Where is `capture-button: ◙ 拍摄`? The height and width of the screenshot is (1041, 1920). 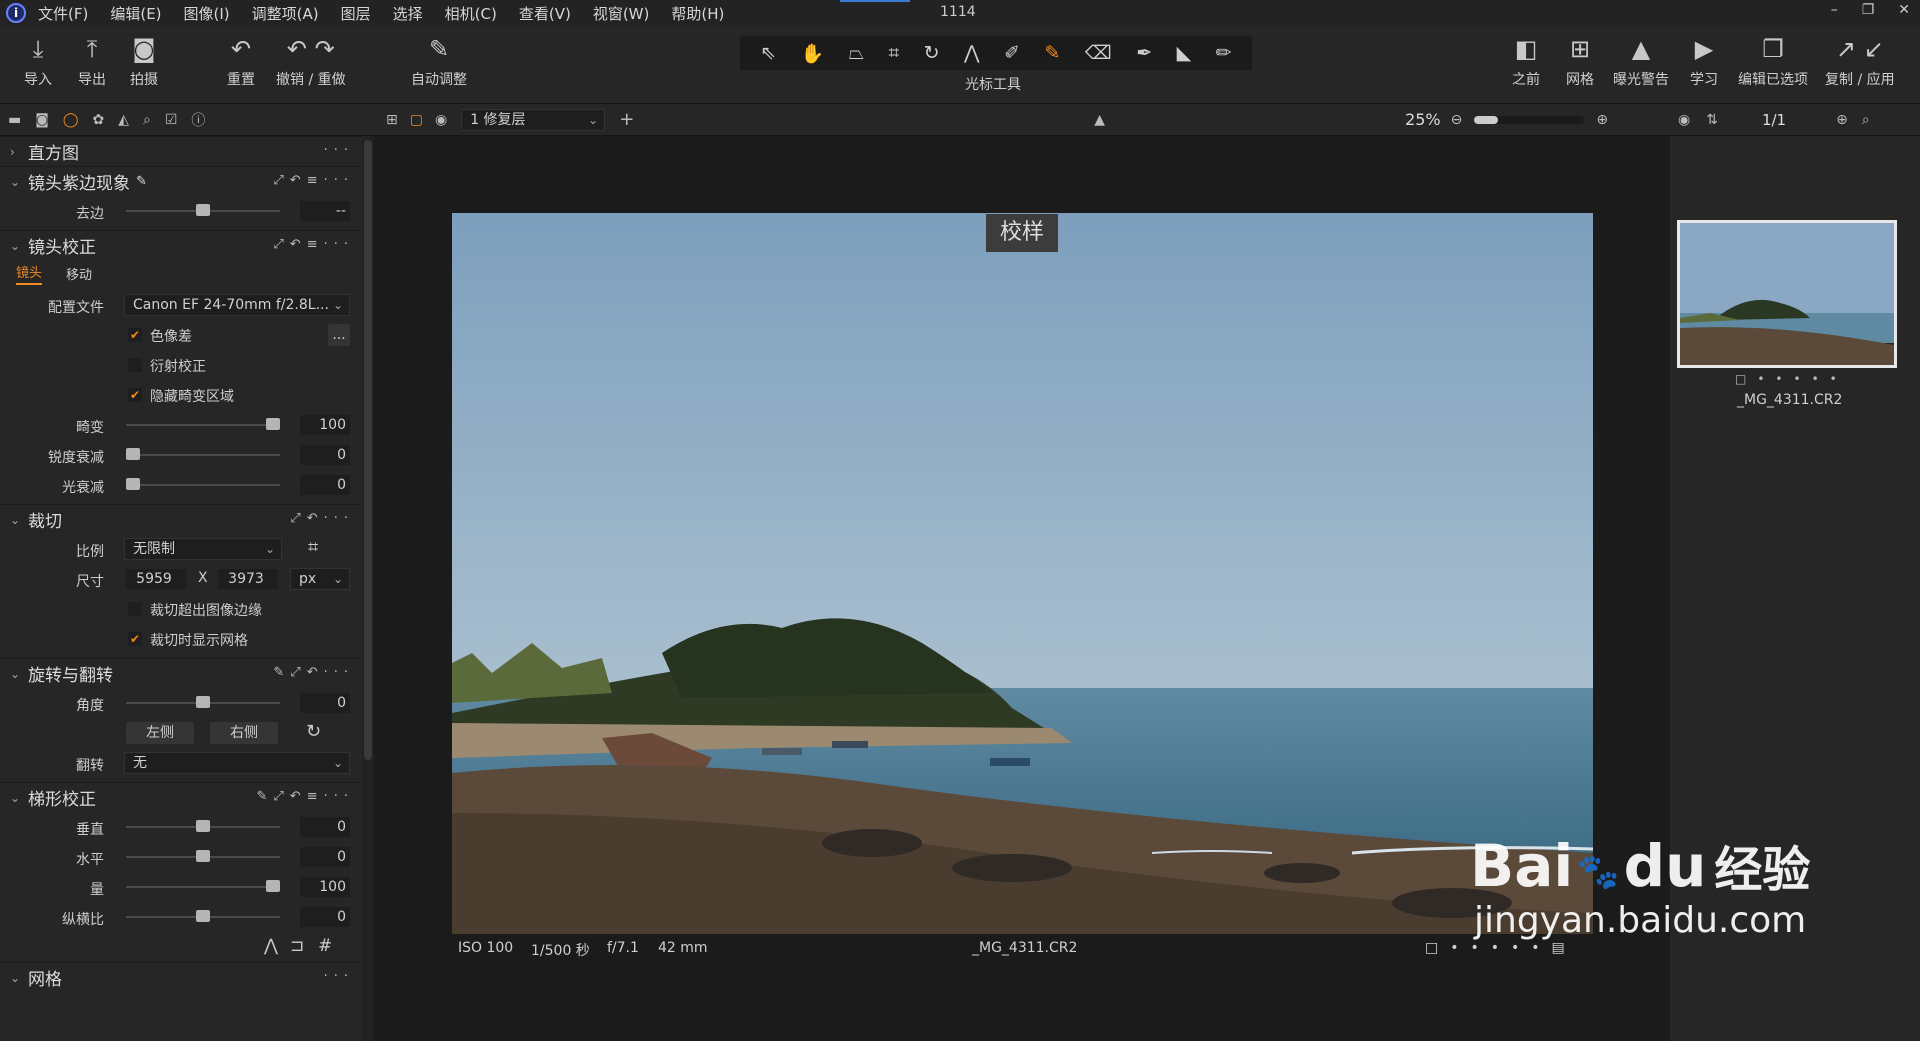 capture-button: ◙ 拍摄 is located at coordinates (144, 61).